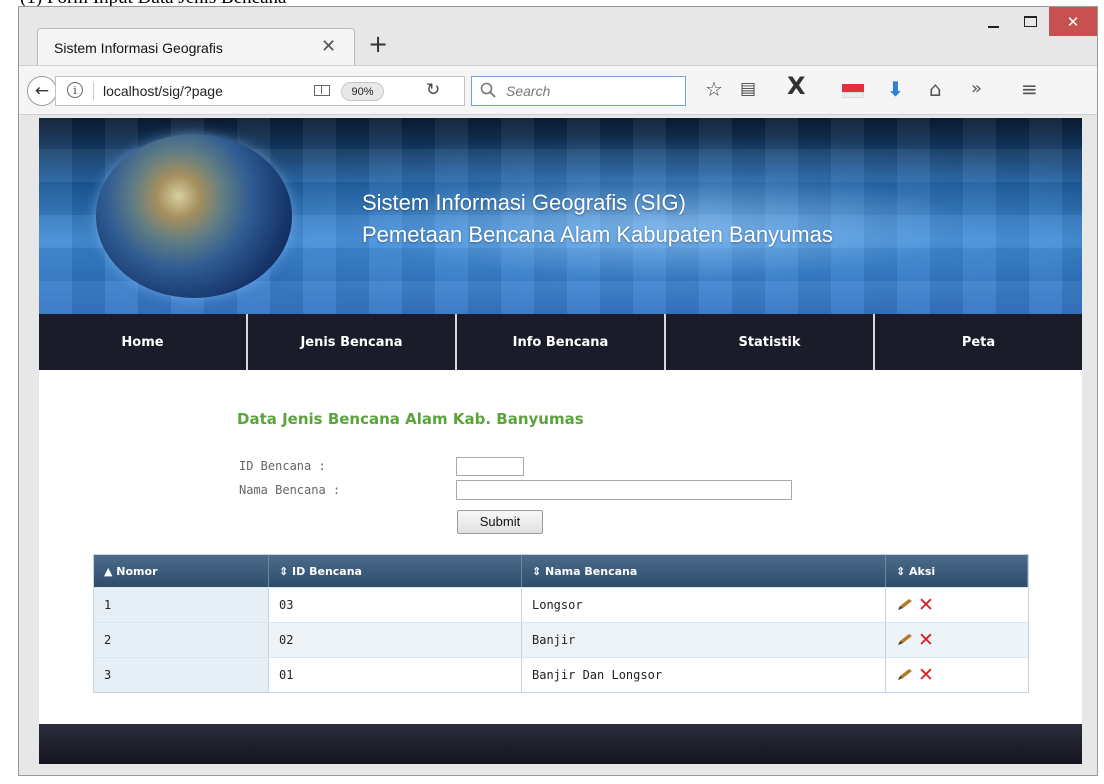 The image size is (1104, 784). I want to click on menu-item-peta: Peta, so click(977, 342).